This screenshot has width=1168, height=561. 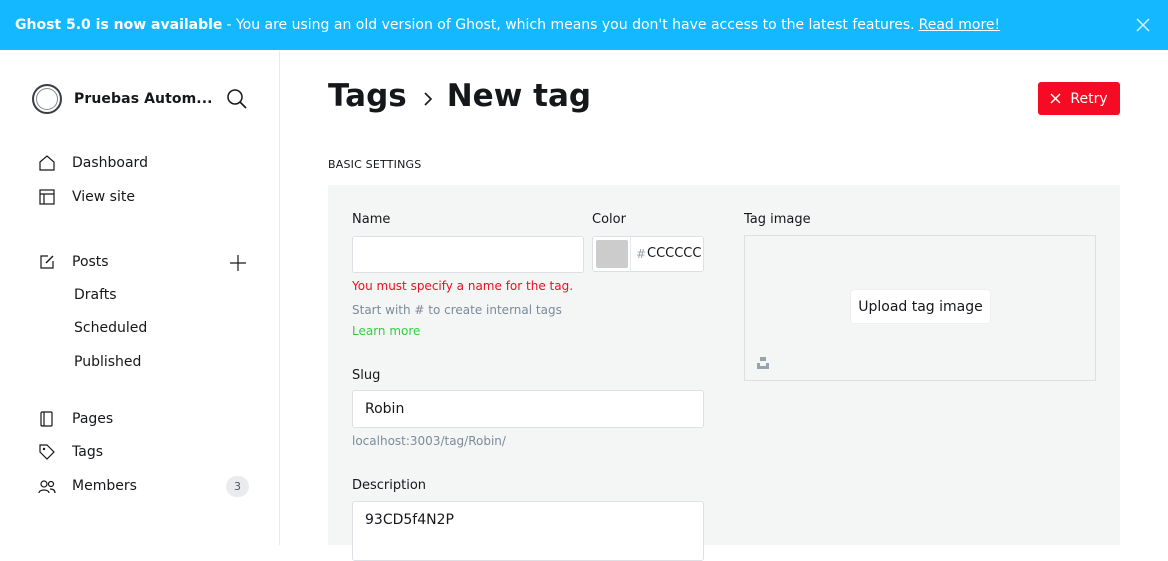 I want to click on plus-icon, so click(x=238, y=263).